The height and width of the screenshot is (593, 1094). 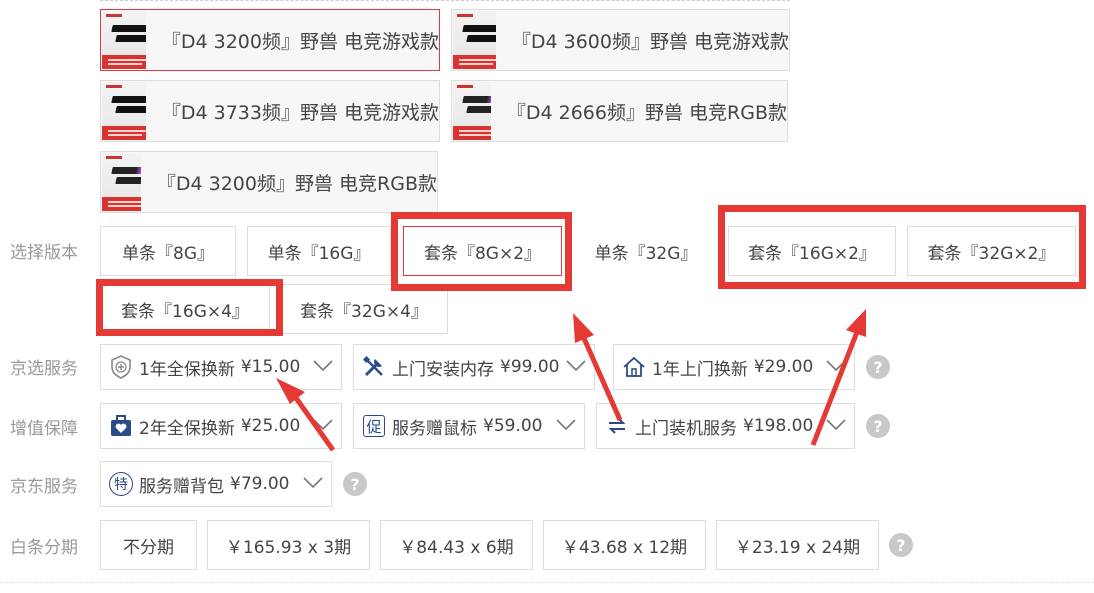 I want to click on version-option-kit-16gx2: 套条『16G×2』, so click(x=812, y=251).